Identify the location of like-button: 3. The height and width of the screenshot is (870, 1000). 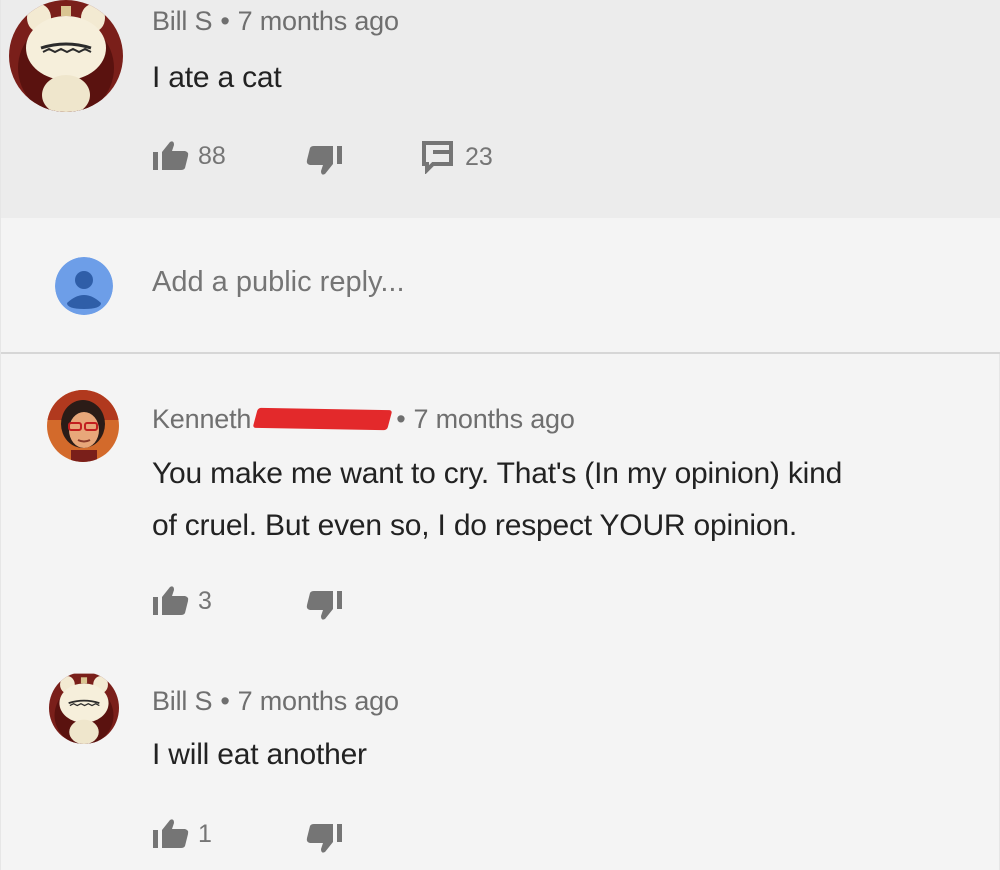
(182, 601).